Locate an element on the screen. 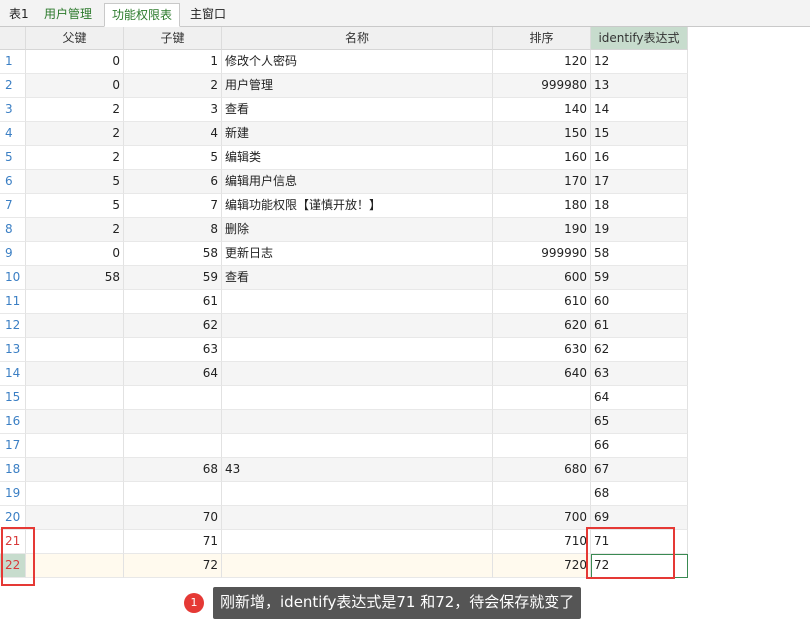  name-cell: 编辑用户信息 is located at coordinates (357, 182).